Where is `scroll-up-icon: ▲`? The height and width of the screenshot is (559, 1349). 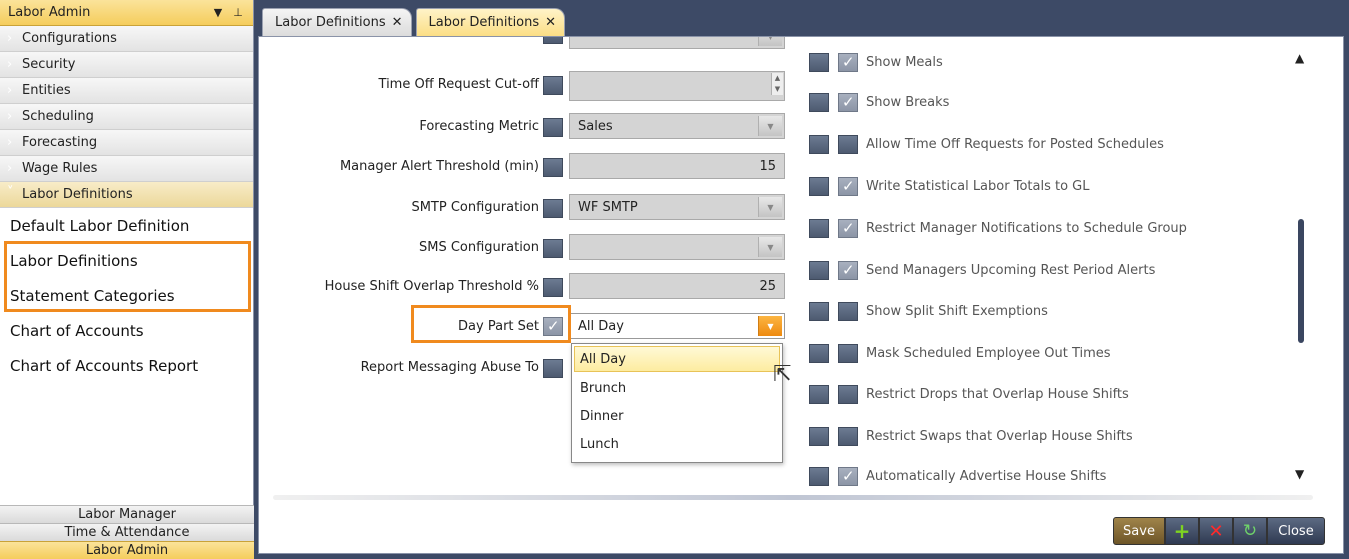
scroll-up-icon: ▲ is located at coordinates (1299, 58).